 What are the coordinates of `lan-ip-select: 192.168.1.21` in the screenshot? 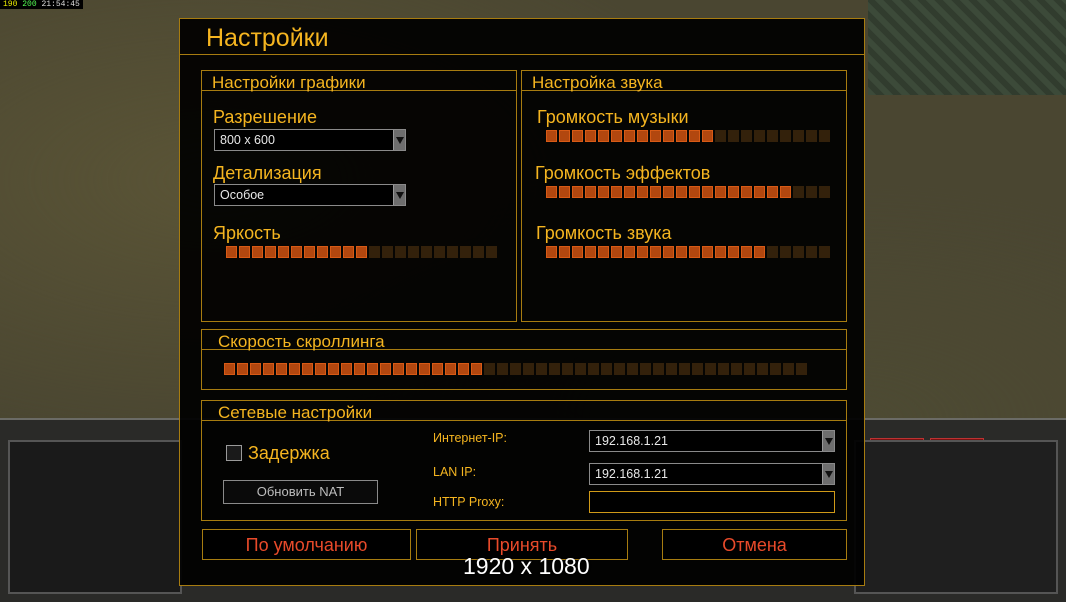 It's located at (712, 474).